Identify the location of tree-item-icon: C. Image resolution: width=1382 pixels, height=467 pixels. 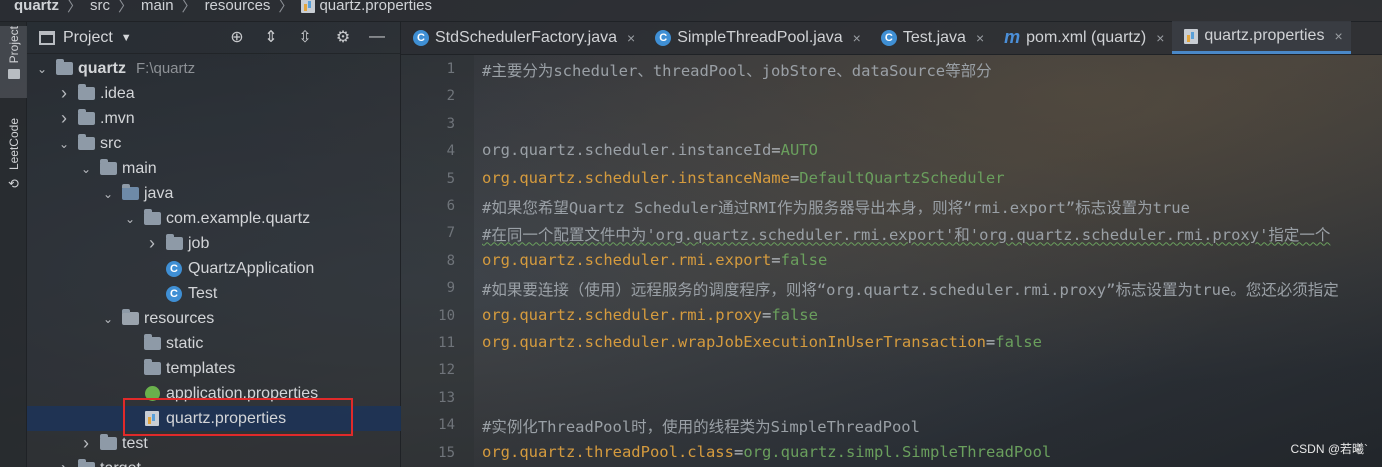
(174, 293).